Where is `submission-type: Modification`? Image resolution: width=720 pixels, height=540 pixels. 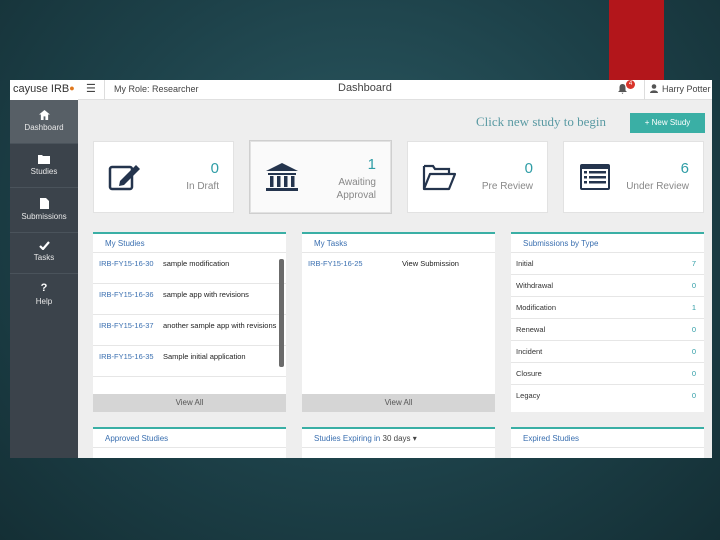
submission-type: Modification is located at coordinates (536, 307).